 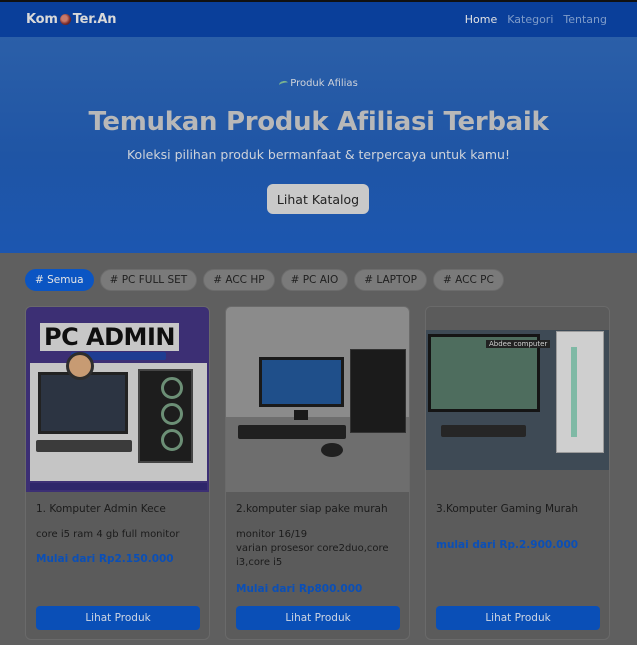 What do you see at coordinates (507, 509) in the screenshot?
I see `product-title: 3.Komputer Gaming Murah` at bounding box center [507, 509].